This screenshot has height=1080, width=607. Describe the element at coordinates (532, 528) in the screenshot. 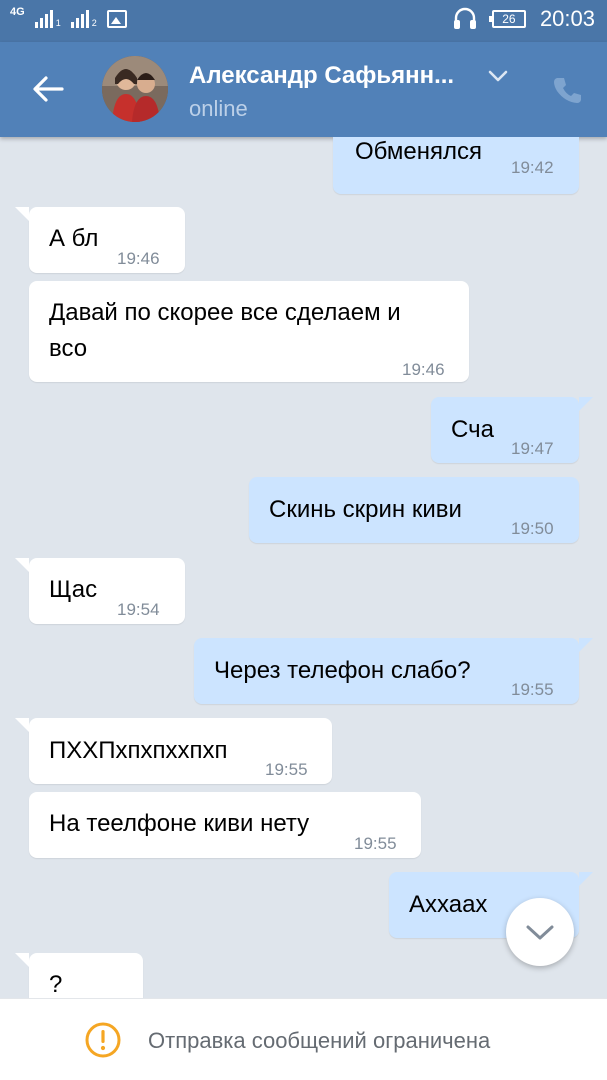

I see `message-time: 19:50` at that location.